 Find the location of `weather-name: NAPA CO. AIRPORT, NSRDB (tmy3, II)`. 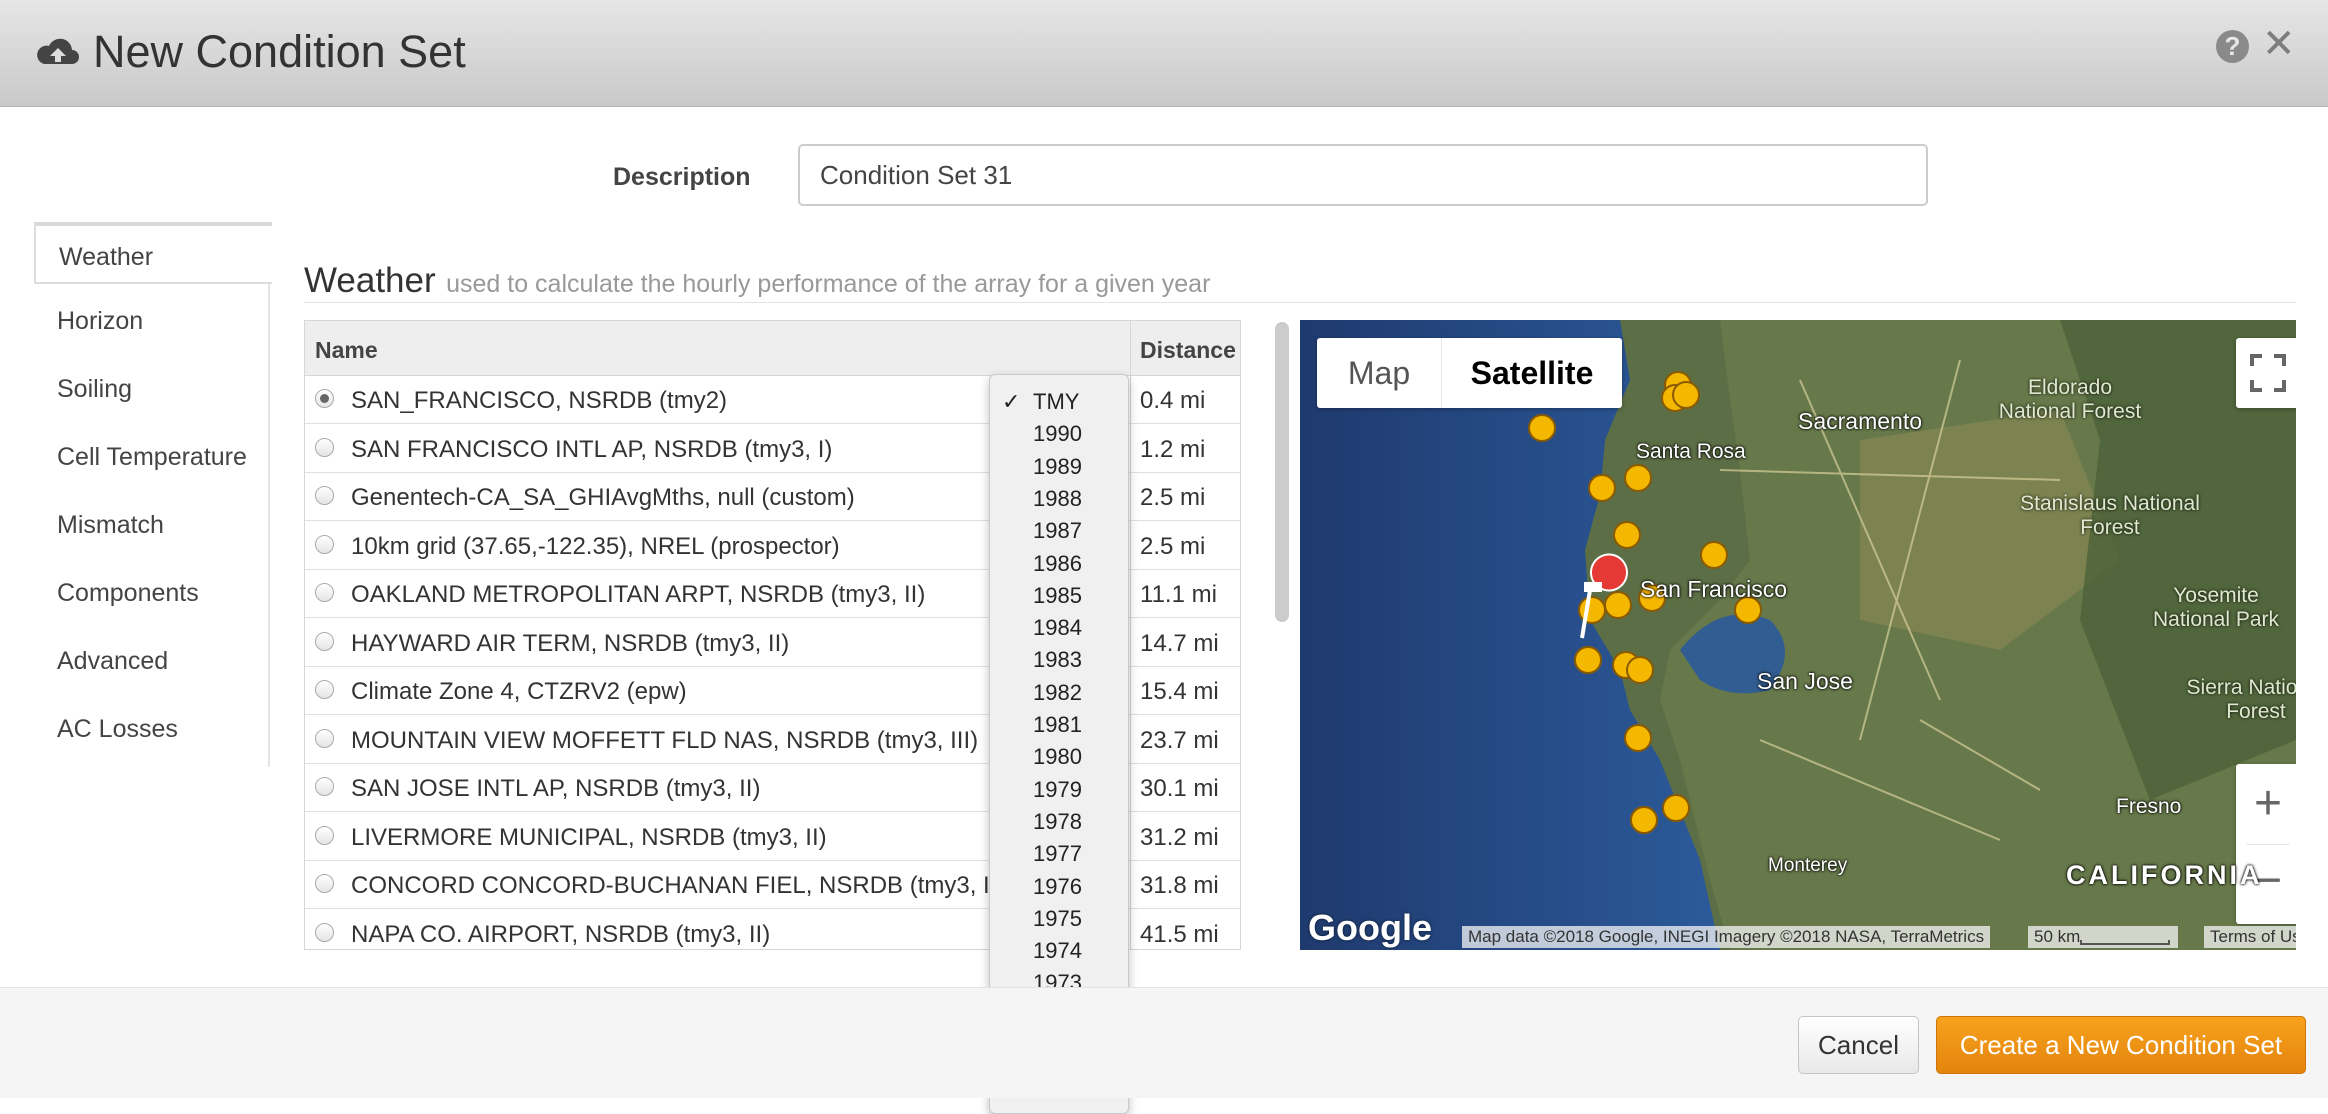

weather-name: NAPA CO. AIRPORT, NSRDB (tmy3, II) is located at coordinates (561, 934).